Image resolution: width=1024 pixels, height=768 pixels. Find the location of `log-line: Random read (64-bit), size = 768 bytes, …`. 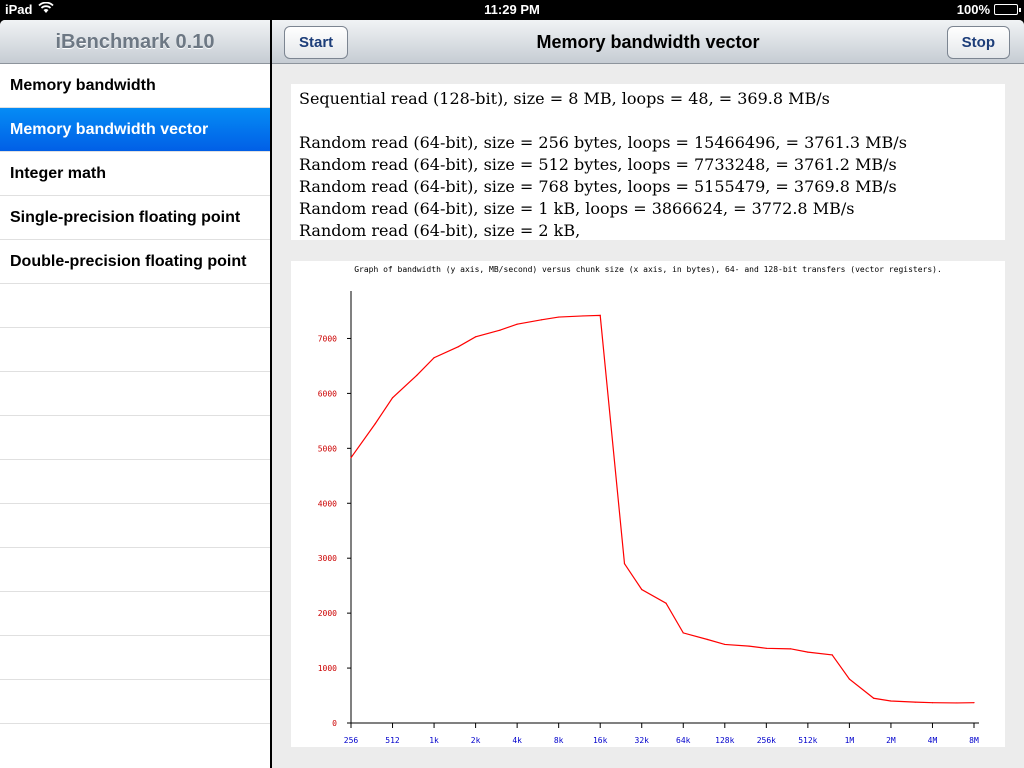

log-line: Random read (64-bit), size = 768 bytes, … is located at coordinates (598, 186).